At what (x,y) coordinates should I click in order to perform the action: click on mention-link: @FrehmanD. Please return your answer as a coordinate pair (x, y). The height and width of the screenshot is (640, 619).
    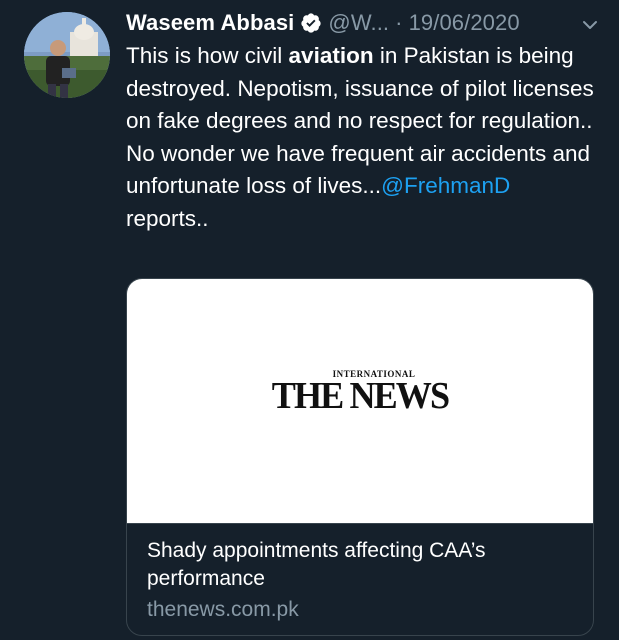
    Looking at the image, I should click on (445, 185).